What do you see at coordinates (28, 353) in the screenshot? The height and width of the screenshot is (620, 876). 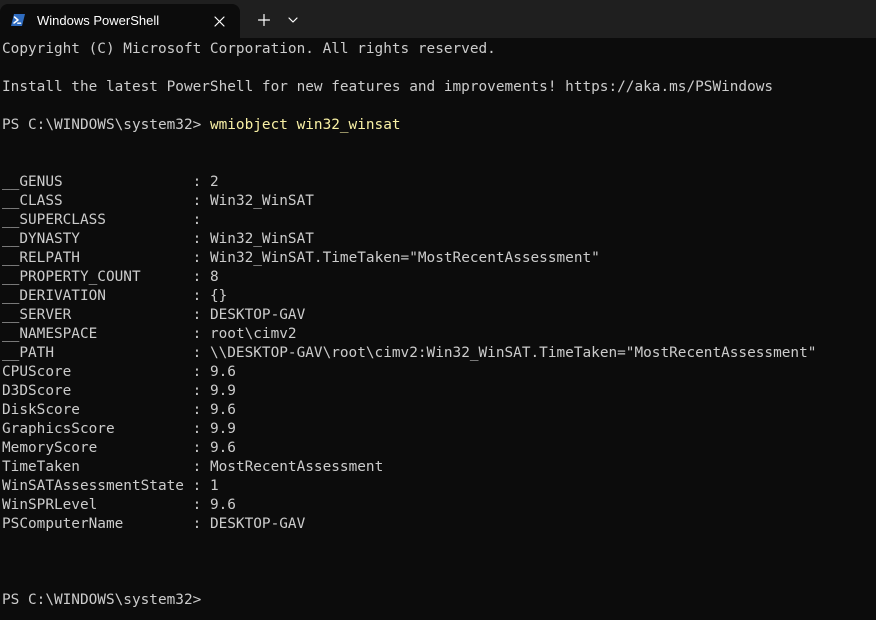 I see `property-name: __PATH` at bounding box center [28, 353].